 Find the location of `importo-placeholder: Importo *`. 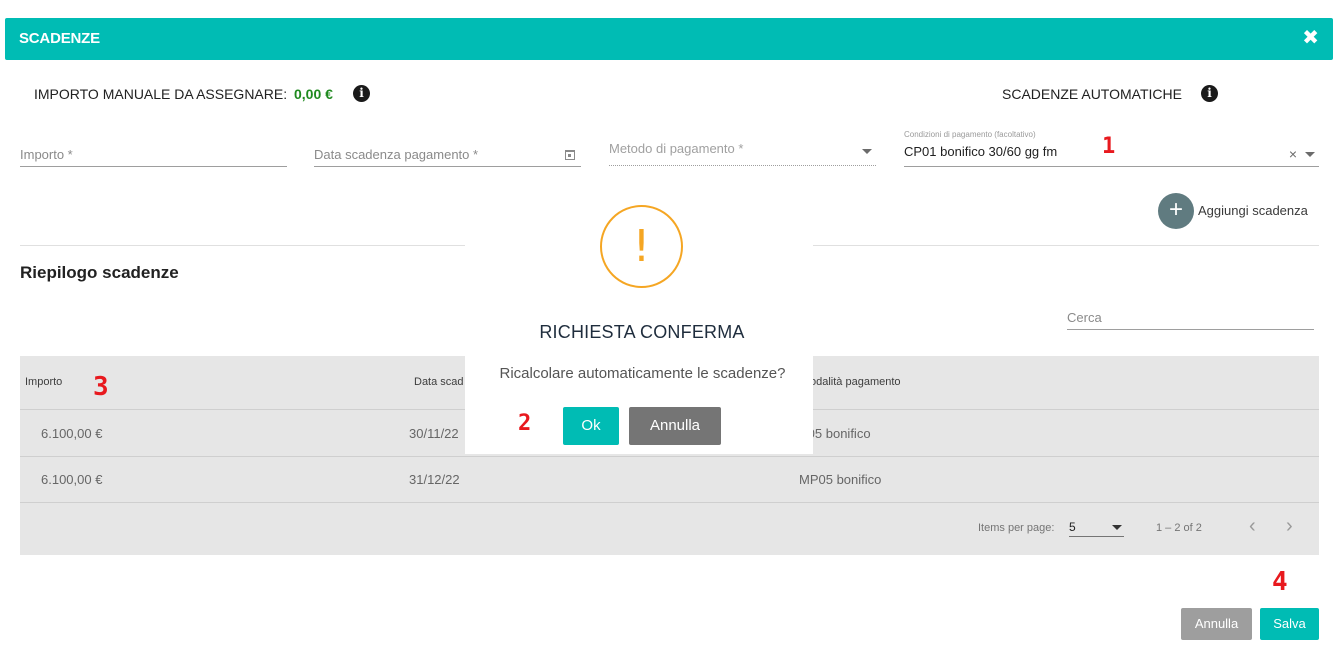

importo-placeholder: Importo * is located at coordinates (46, 154).